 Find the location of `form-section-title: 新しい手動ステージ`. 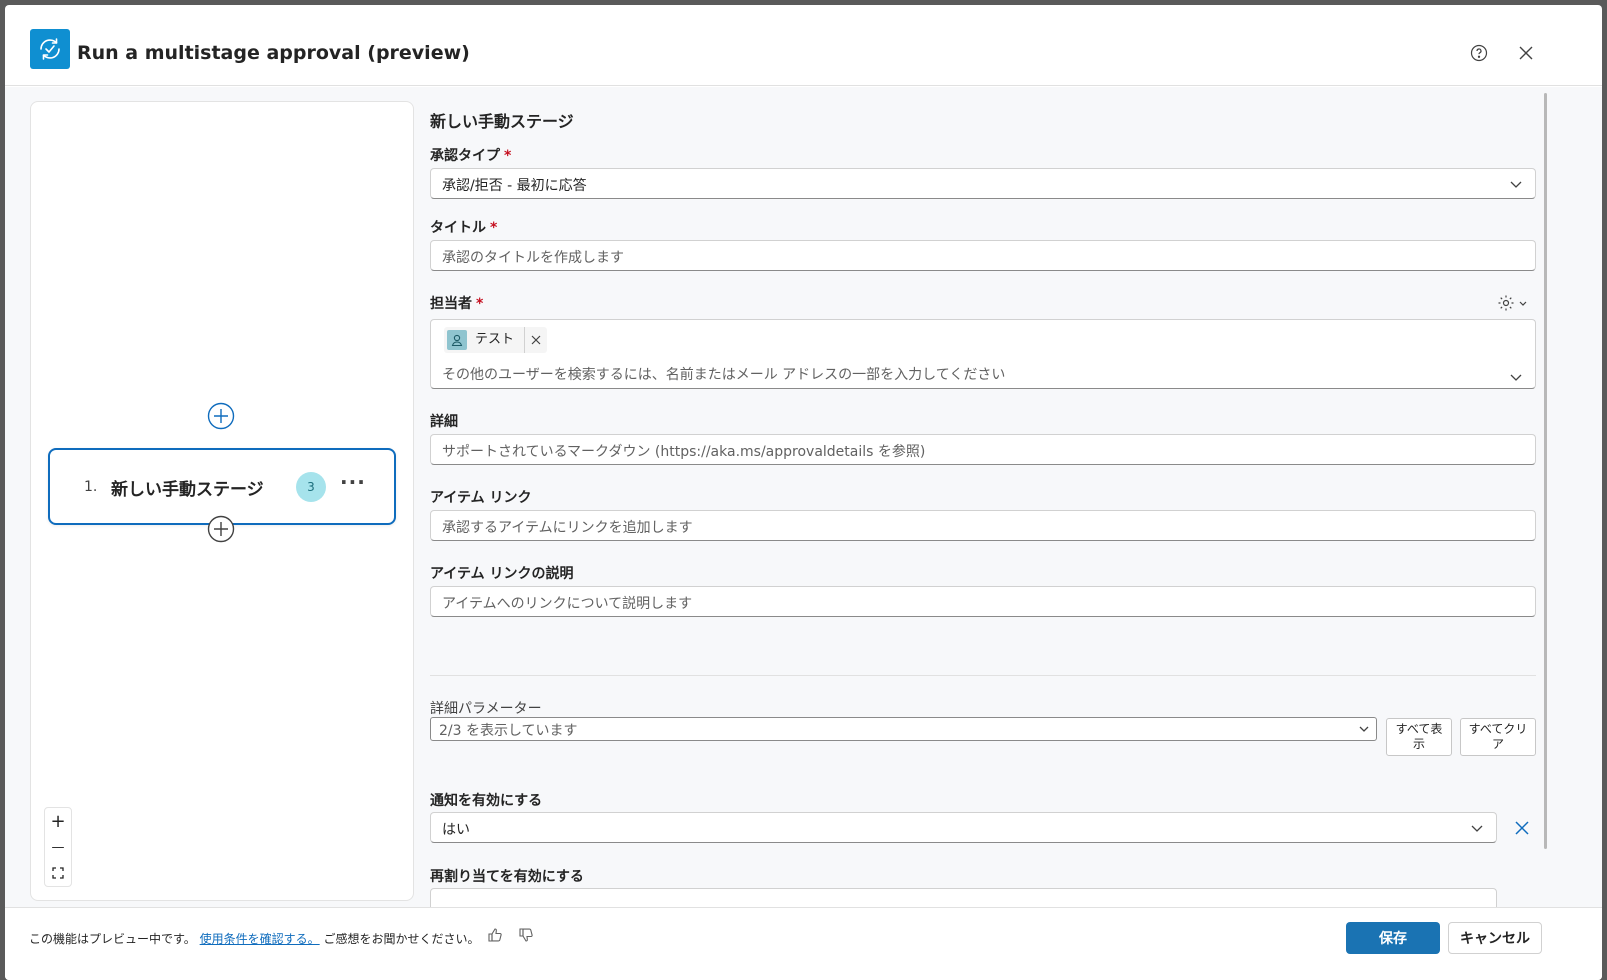

form-section-title: 新しい手動ステージ is located at coordinates (502, 121).